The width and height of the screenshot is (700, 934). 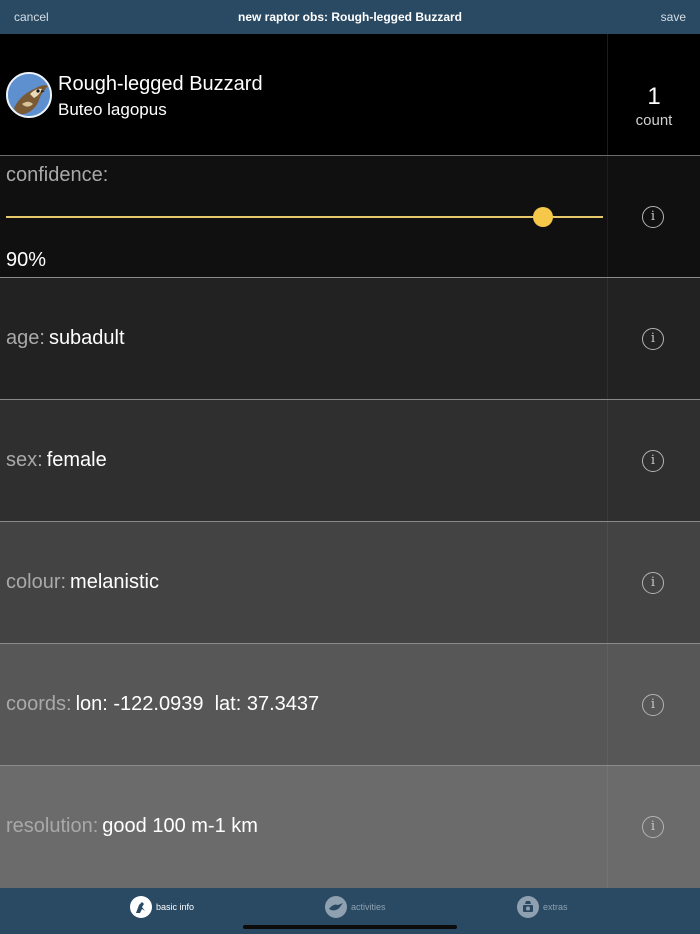 I want to click on confidence-row: confidence: 90% i, so click(x=350, y=217).